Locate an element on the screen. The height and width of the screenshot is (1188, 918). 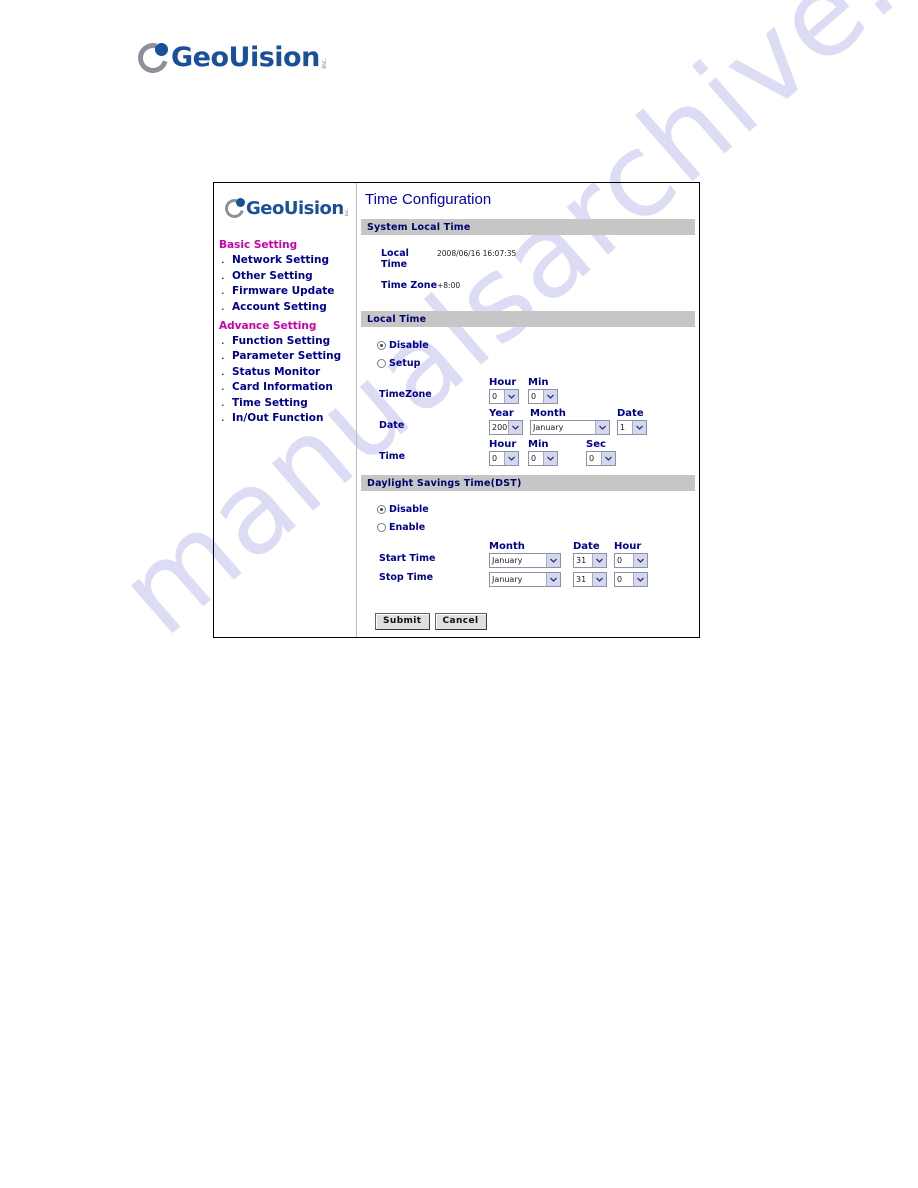
sidebar-item-account-setting: . Account Setting is located at coordinates (285, 305).